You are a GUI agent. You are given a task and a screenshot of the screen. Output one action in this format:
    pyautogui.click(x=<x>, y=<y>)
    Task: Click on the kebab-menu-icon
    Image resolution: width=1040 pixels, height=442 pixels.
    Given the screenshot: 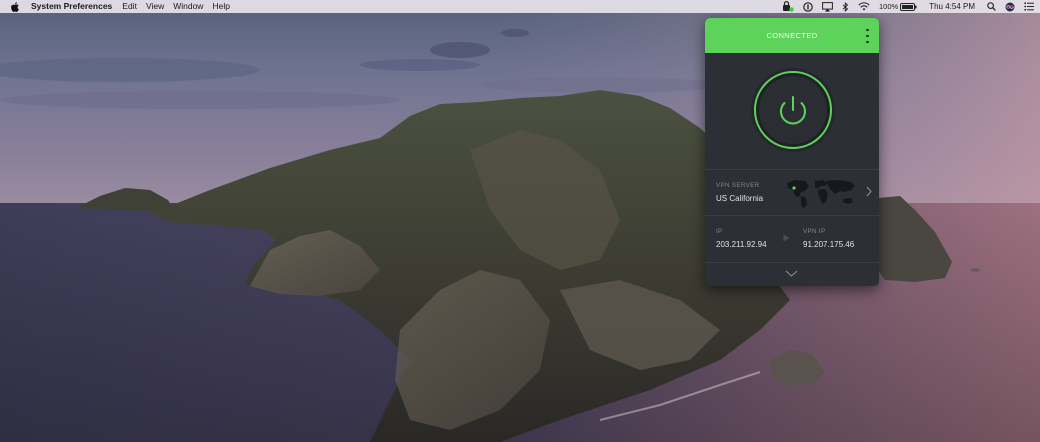 What is the action you would take?
    pyautogui.click(x=867, y=36)
    